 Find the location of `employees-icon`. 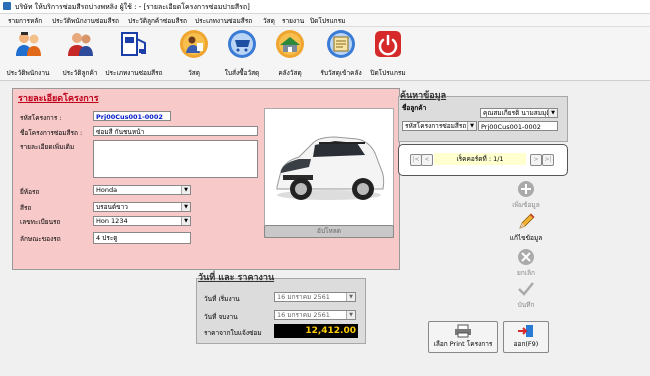

employees-icon is located at coordinates (28, 44).